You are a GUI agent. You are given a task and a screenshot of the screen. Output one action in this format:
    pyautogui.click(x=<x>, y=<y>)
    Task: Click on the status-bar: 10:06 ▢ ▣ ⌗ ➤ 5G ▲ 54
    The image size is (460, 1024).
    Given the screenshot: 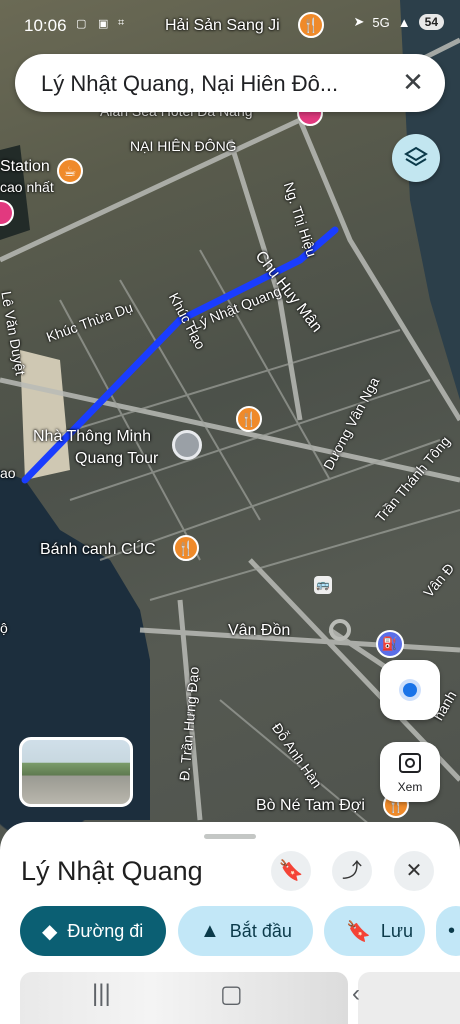 What is the action you would take?
    pyautogui.click(x=230, y=25)
    